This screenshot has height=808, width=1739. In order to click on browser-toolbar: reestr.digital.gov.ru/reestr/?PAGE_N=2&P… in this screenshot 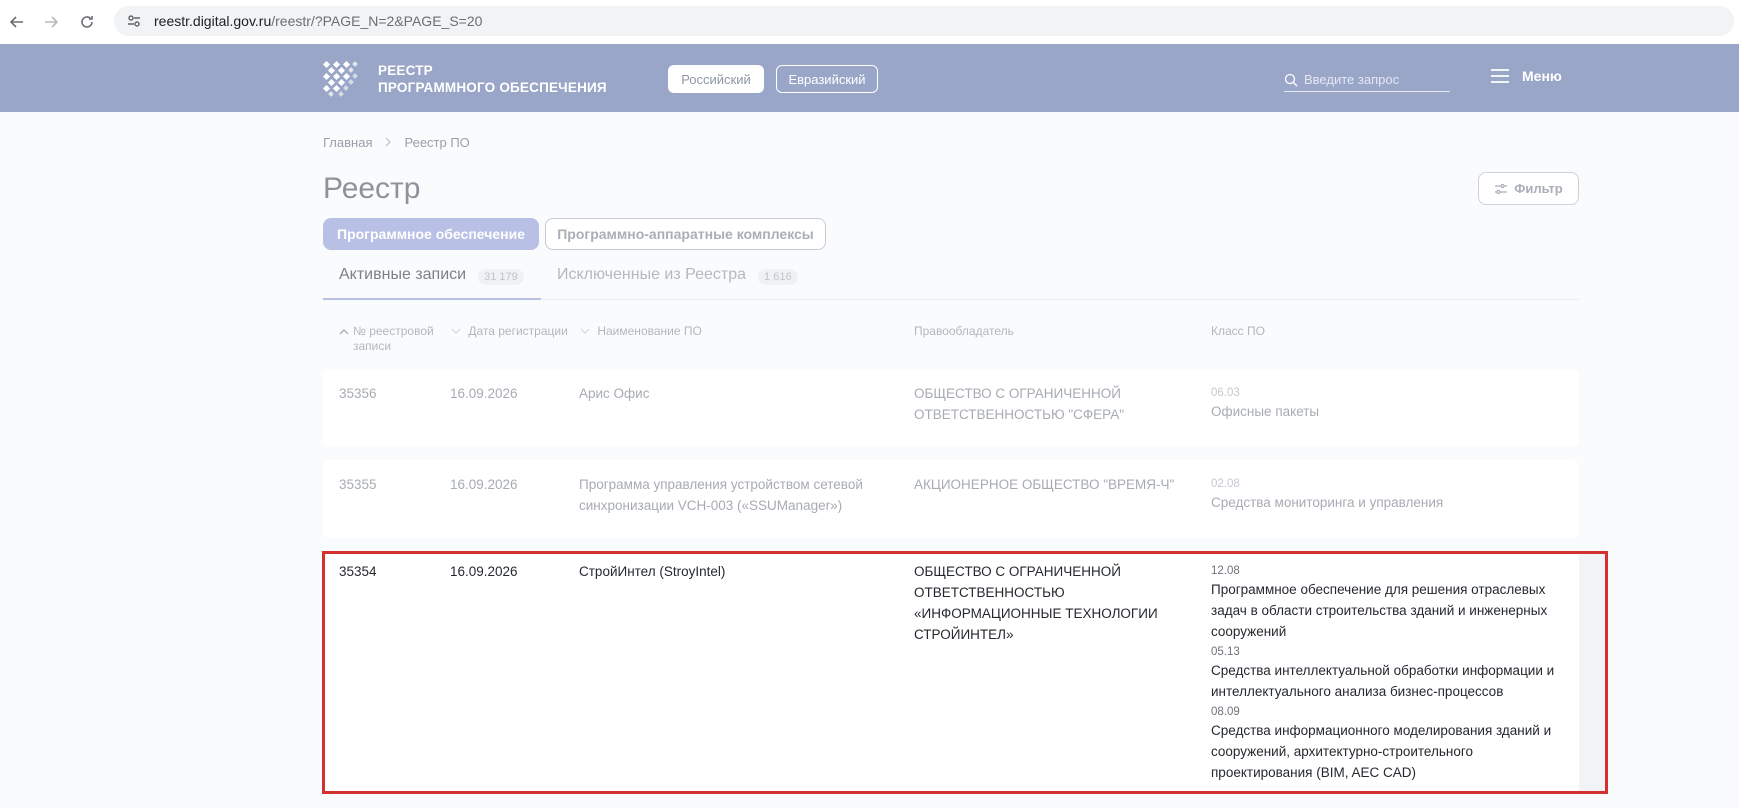, I will do `click(869, 22)`.